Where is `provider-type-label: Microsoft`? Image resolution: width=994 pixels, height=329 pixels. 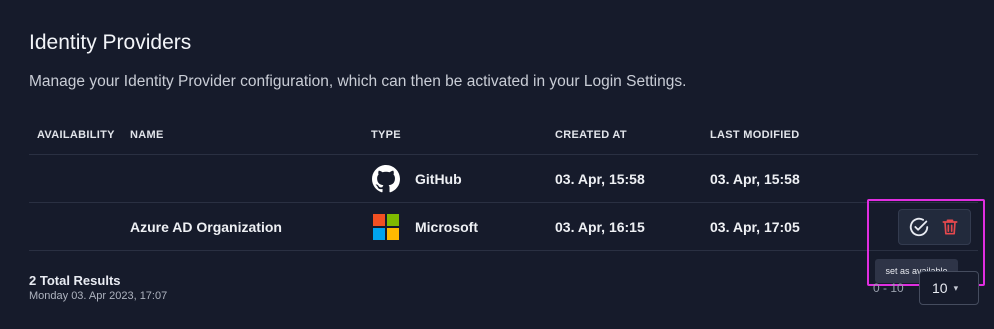
provider-type-label: Microsoft is located at coordinates (446, 227).